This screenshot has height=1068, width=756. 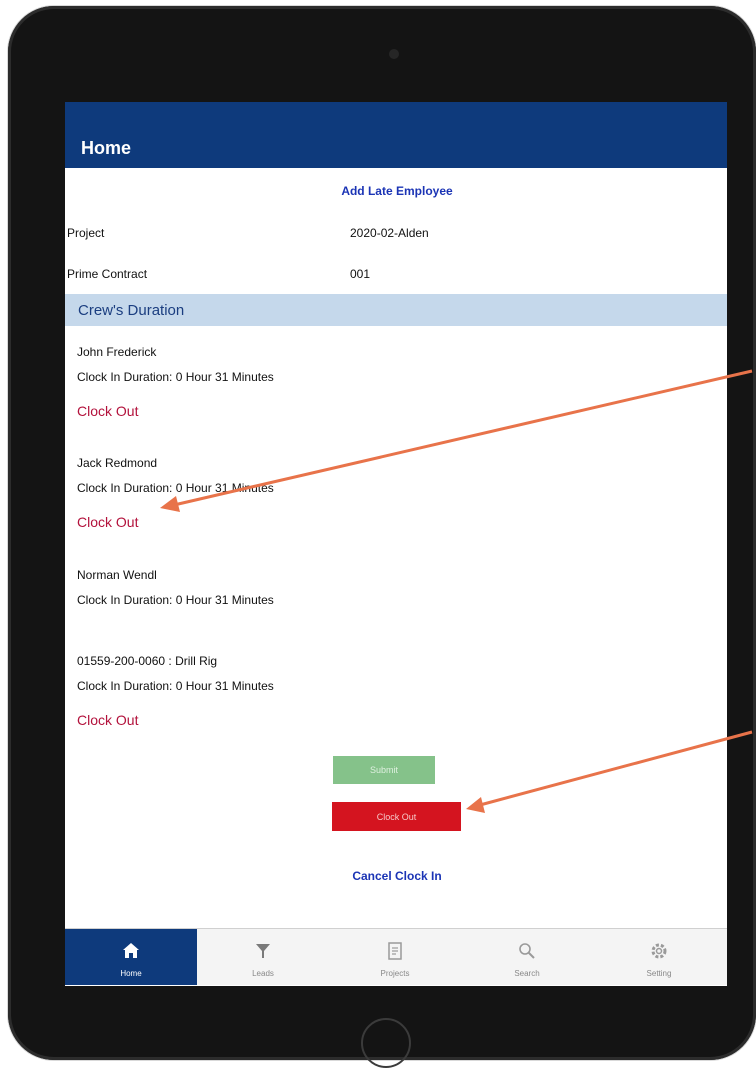 What do you see at coordinates (117, 463) in the screenshot?
I see `crew-name: Jack Redmond` at bounding box center [117, 463].